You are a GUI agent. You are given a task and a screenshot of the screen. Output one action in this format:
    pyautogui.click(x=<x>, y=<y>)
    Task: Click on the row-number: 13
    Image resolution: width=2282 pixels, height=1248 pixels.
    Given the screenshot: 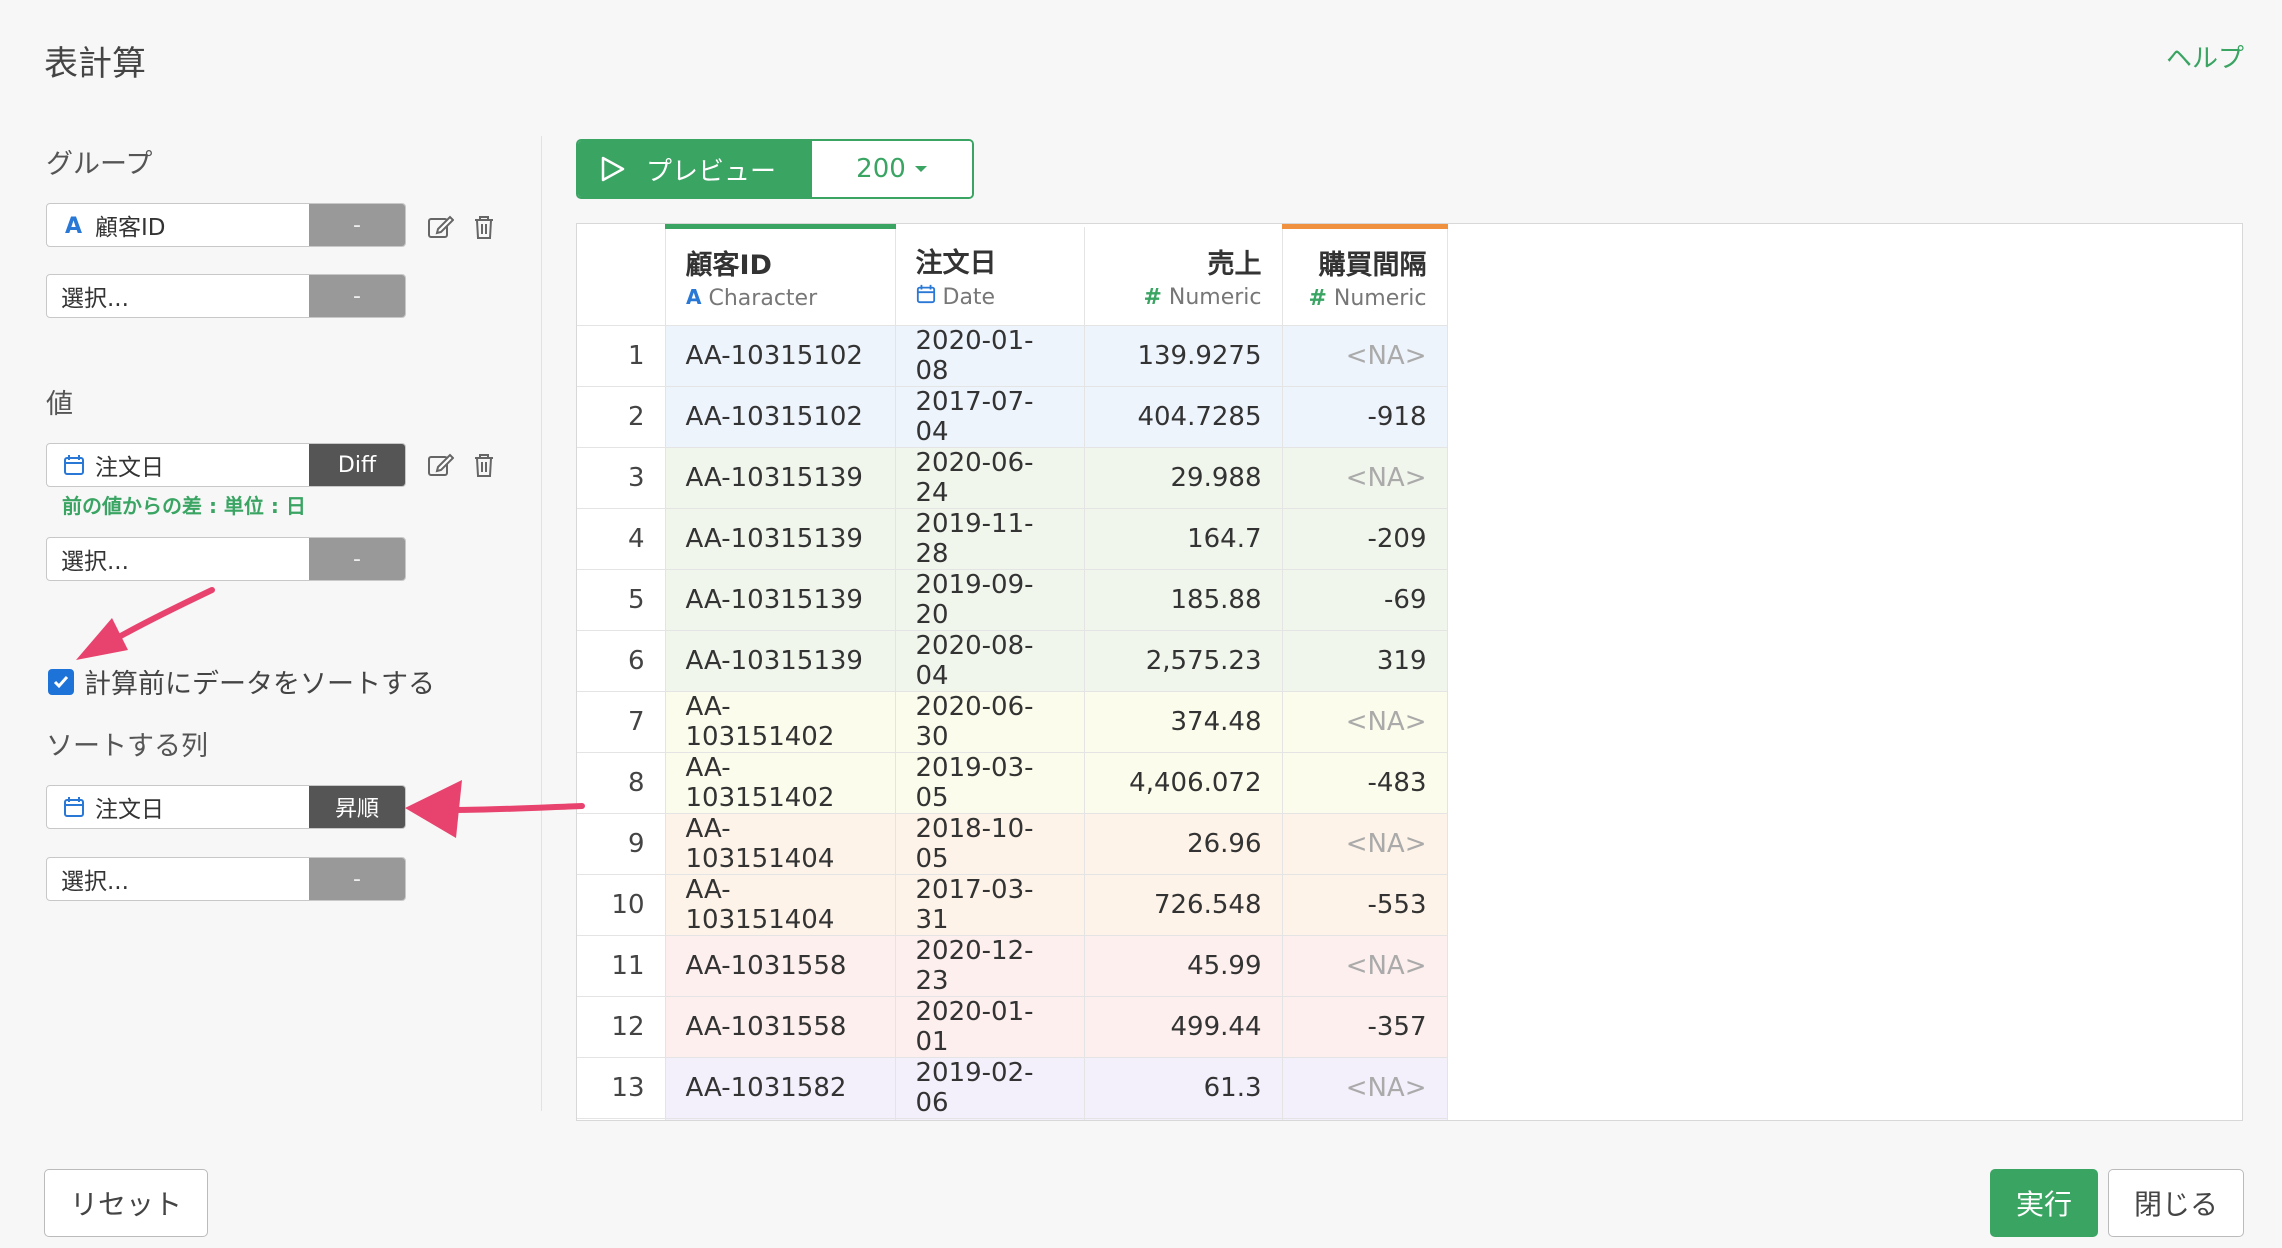 What is the action you would take?
    pyautogui.click(x=621, y=1088)
    